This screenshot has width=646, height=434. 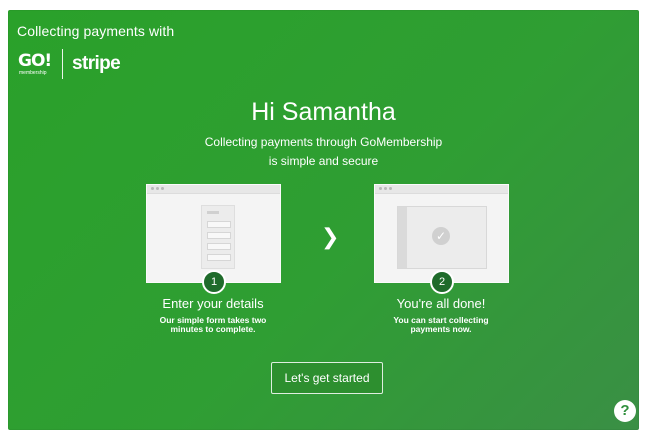 I want to click on stripe-logo: stripe, so click(x=96, y=63).